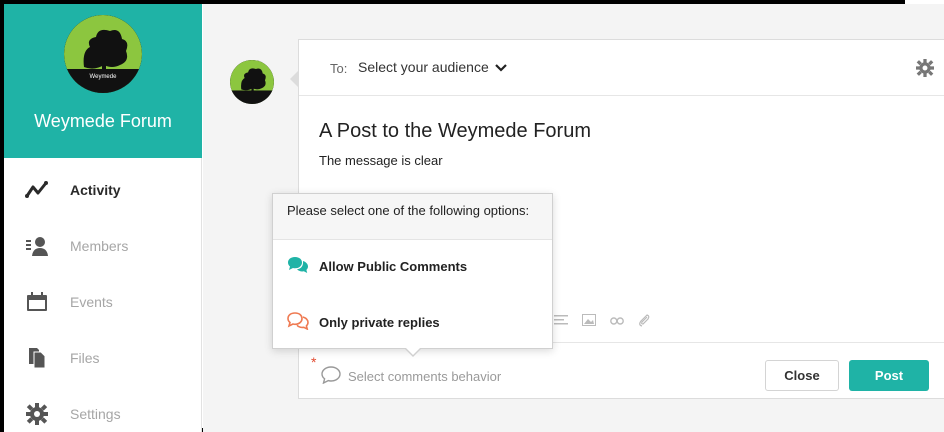 This screenshot has height=432, width=944. Describe the element at coordinates (95, 190) in the screenshot. I see `nav-activity-label: Activity` at that location.